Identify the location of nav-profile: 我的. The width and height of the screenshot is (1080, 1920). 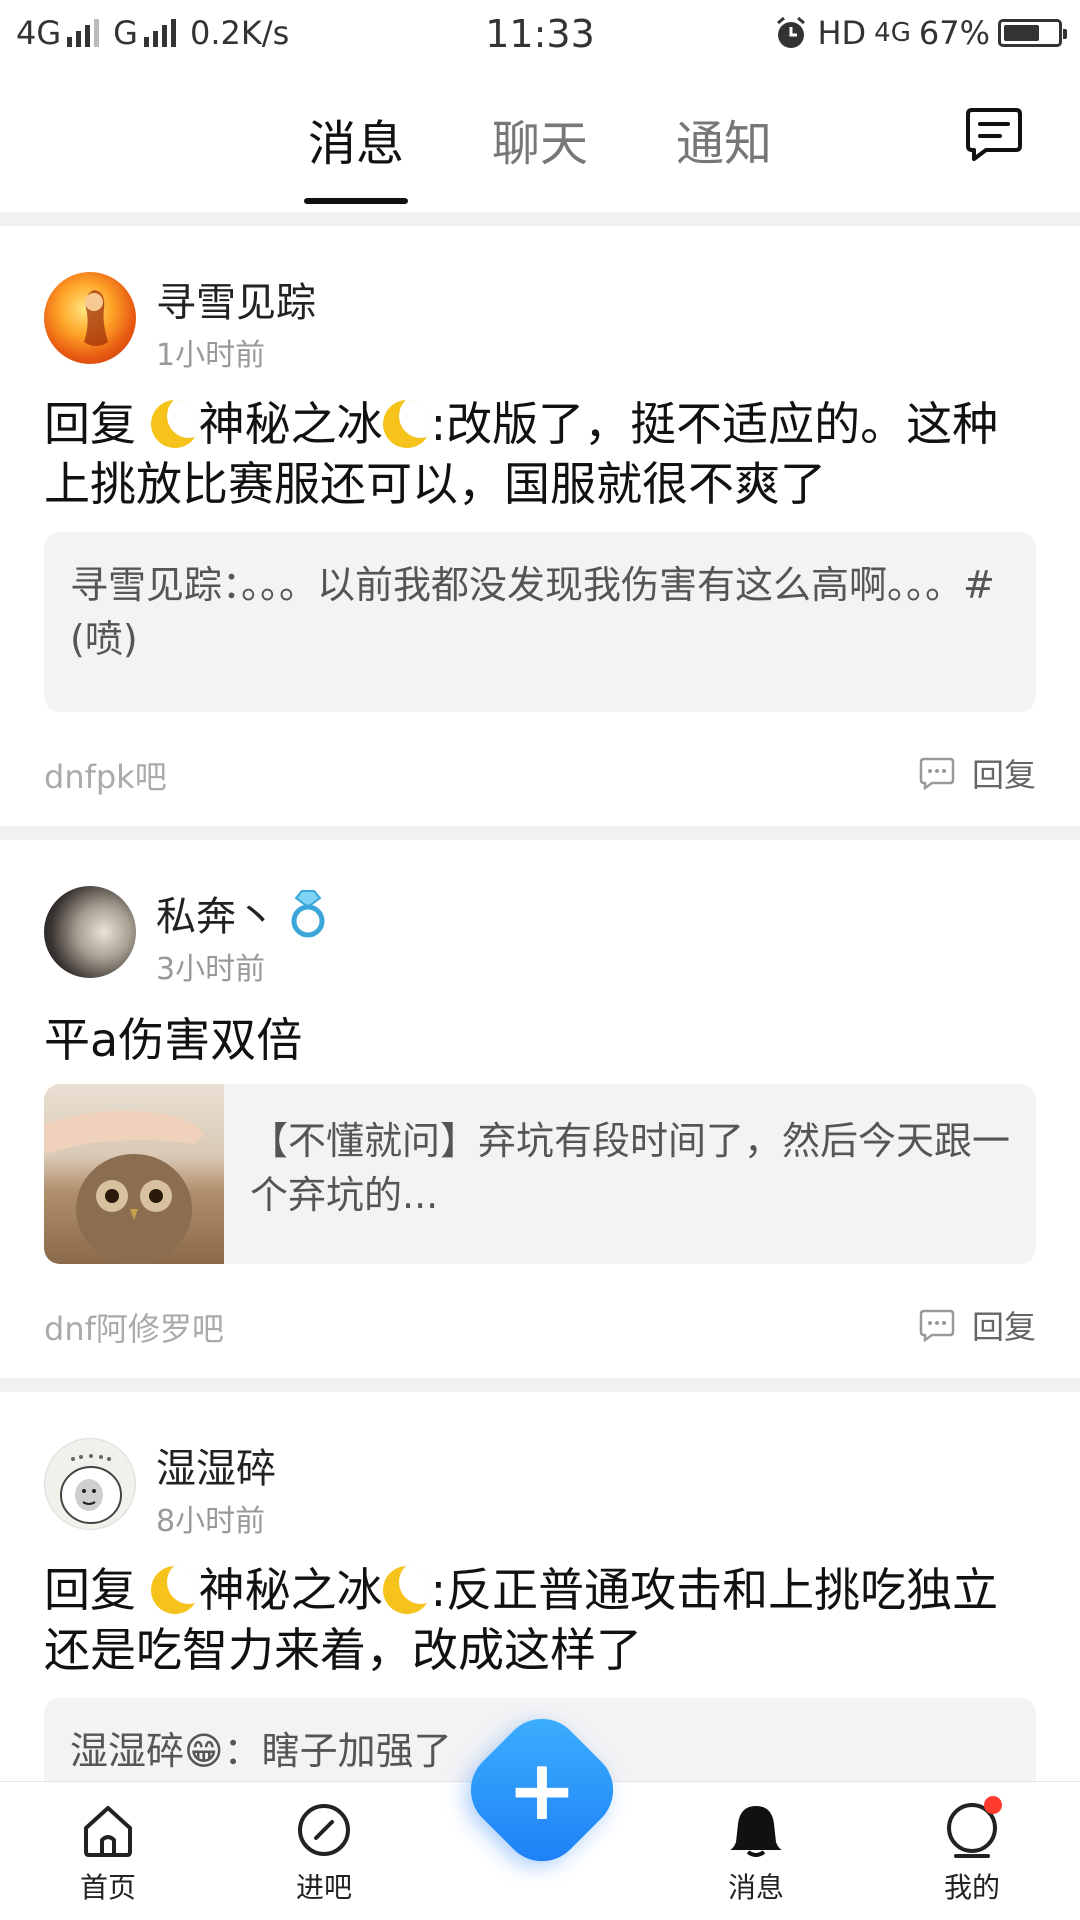
(972, 1851).